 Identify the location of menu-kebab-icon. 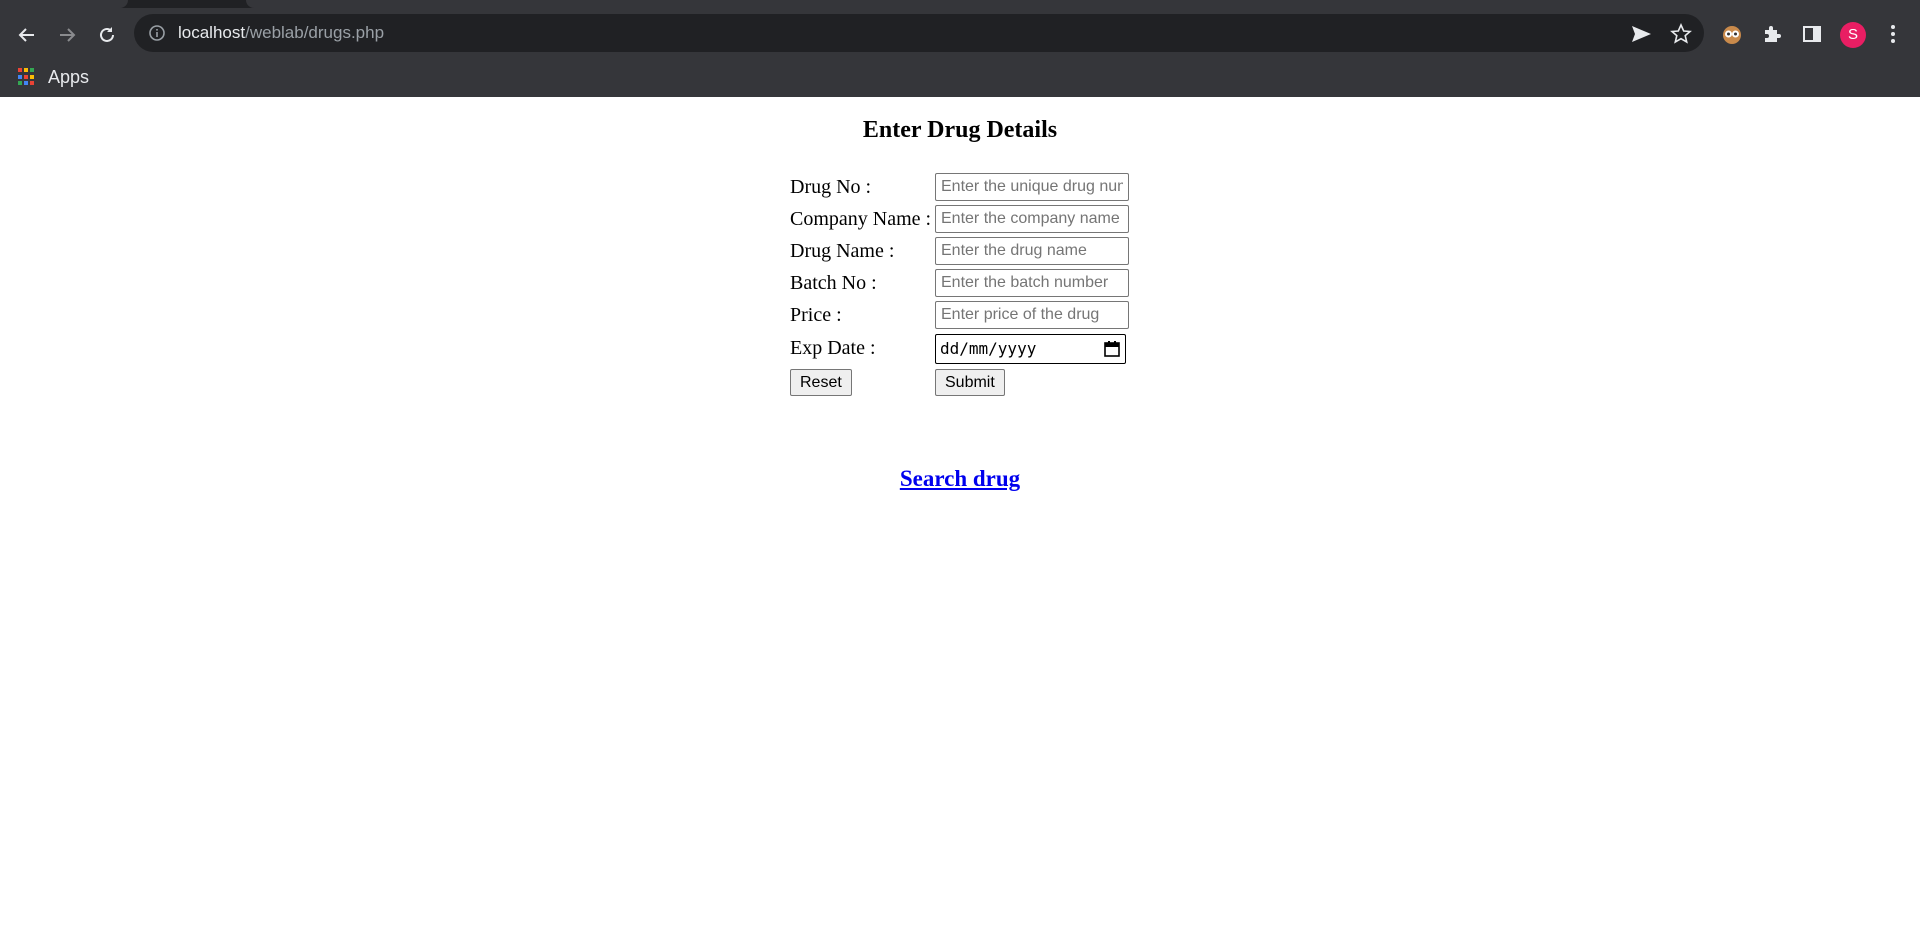
(1893, 34).